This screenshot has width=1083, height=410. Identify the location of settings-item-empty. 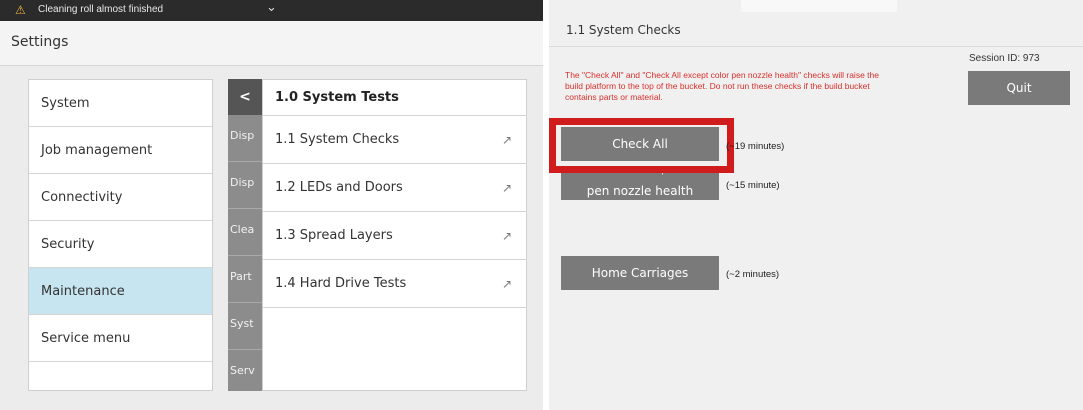
(120, 385).